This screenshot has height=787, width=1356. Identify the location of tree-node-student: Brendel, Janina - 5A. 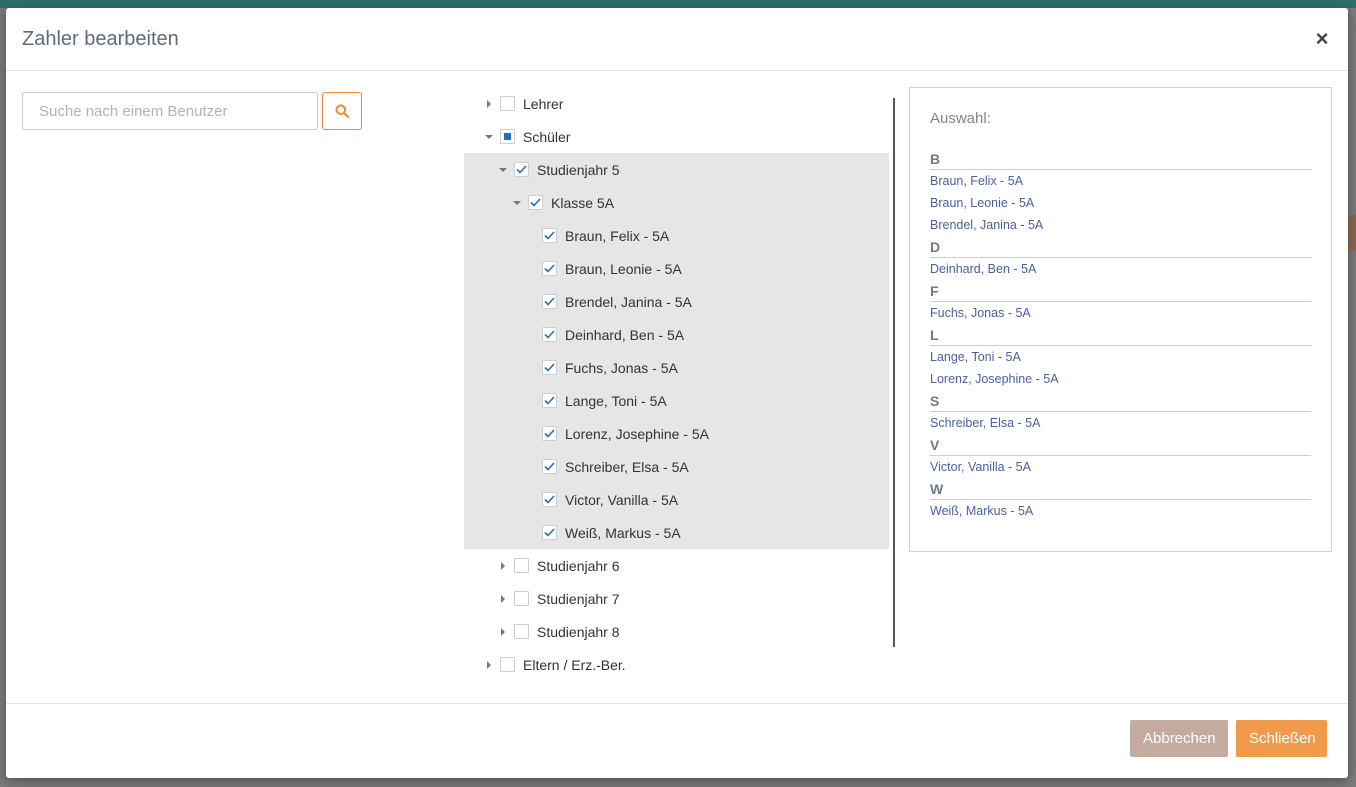
(676, 301).